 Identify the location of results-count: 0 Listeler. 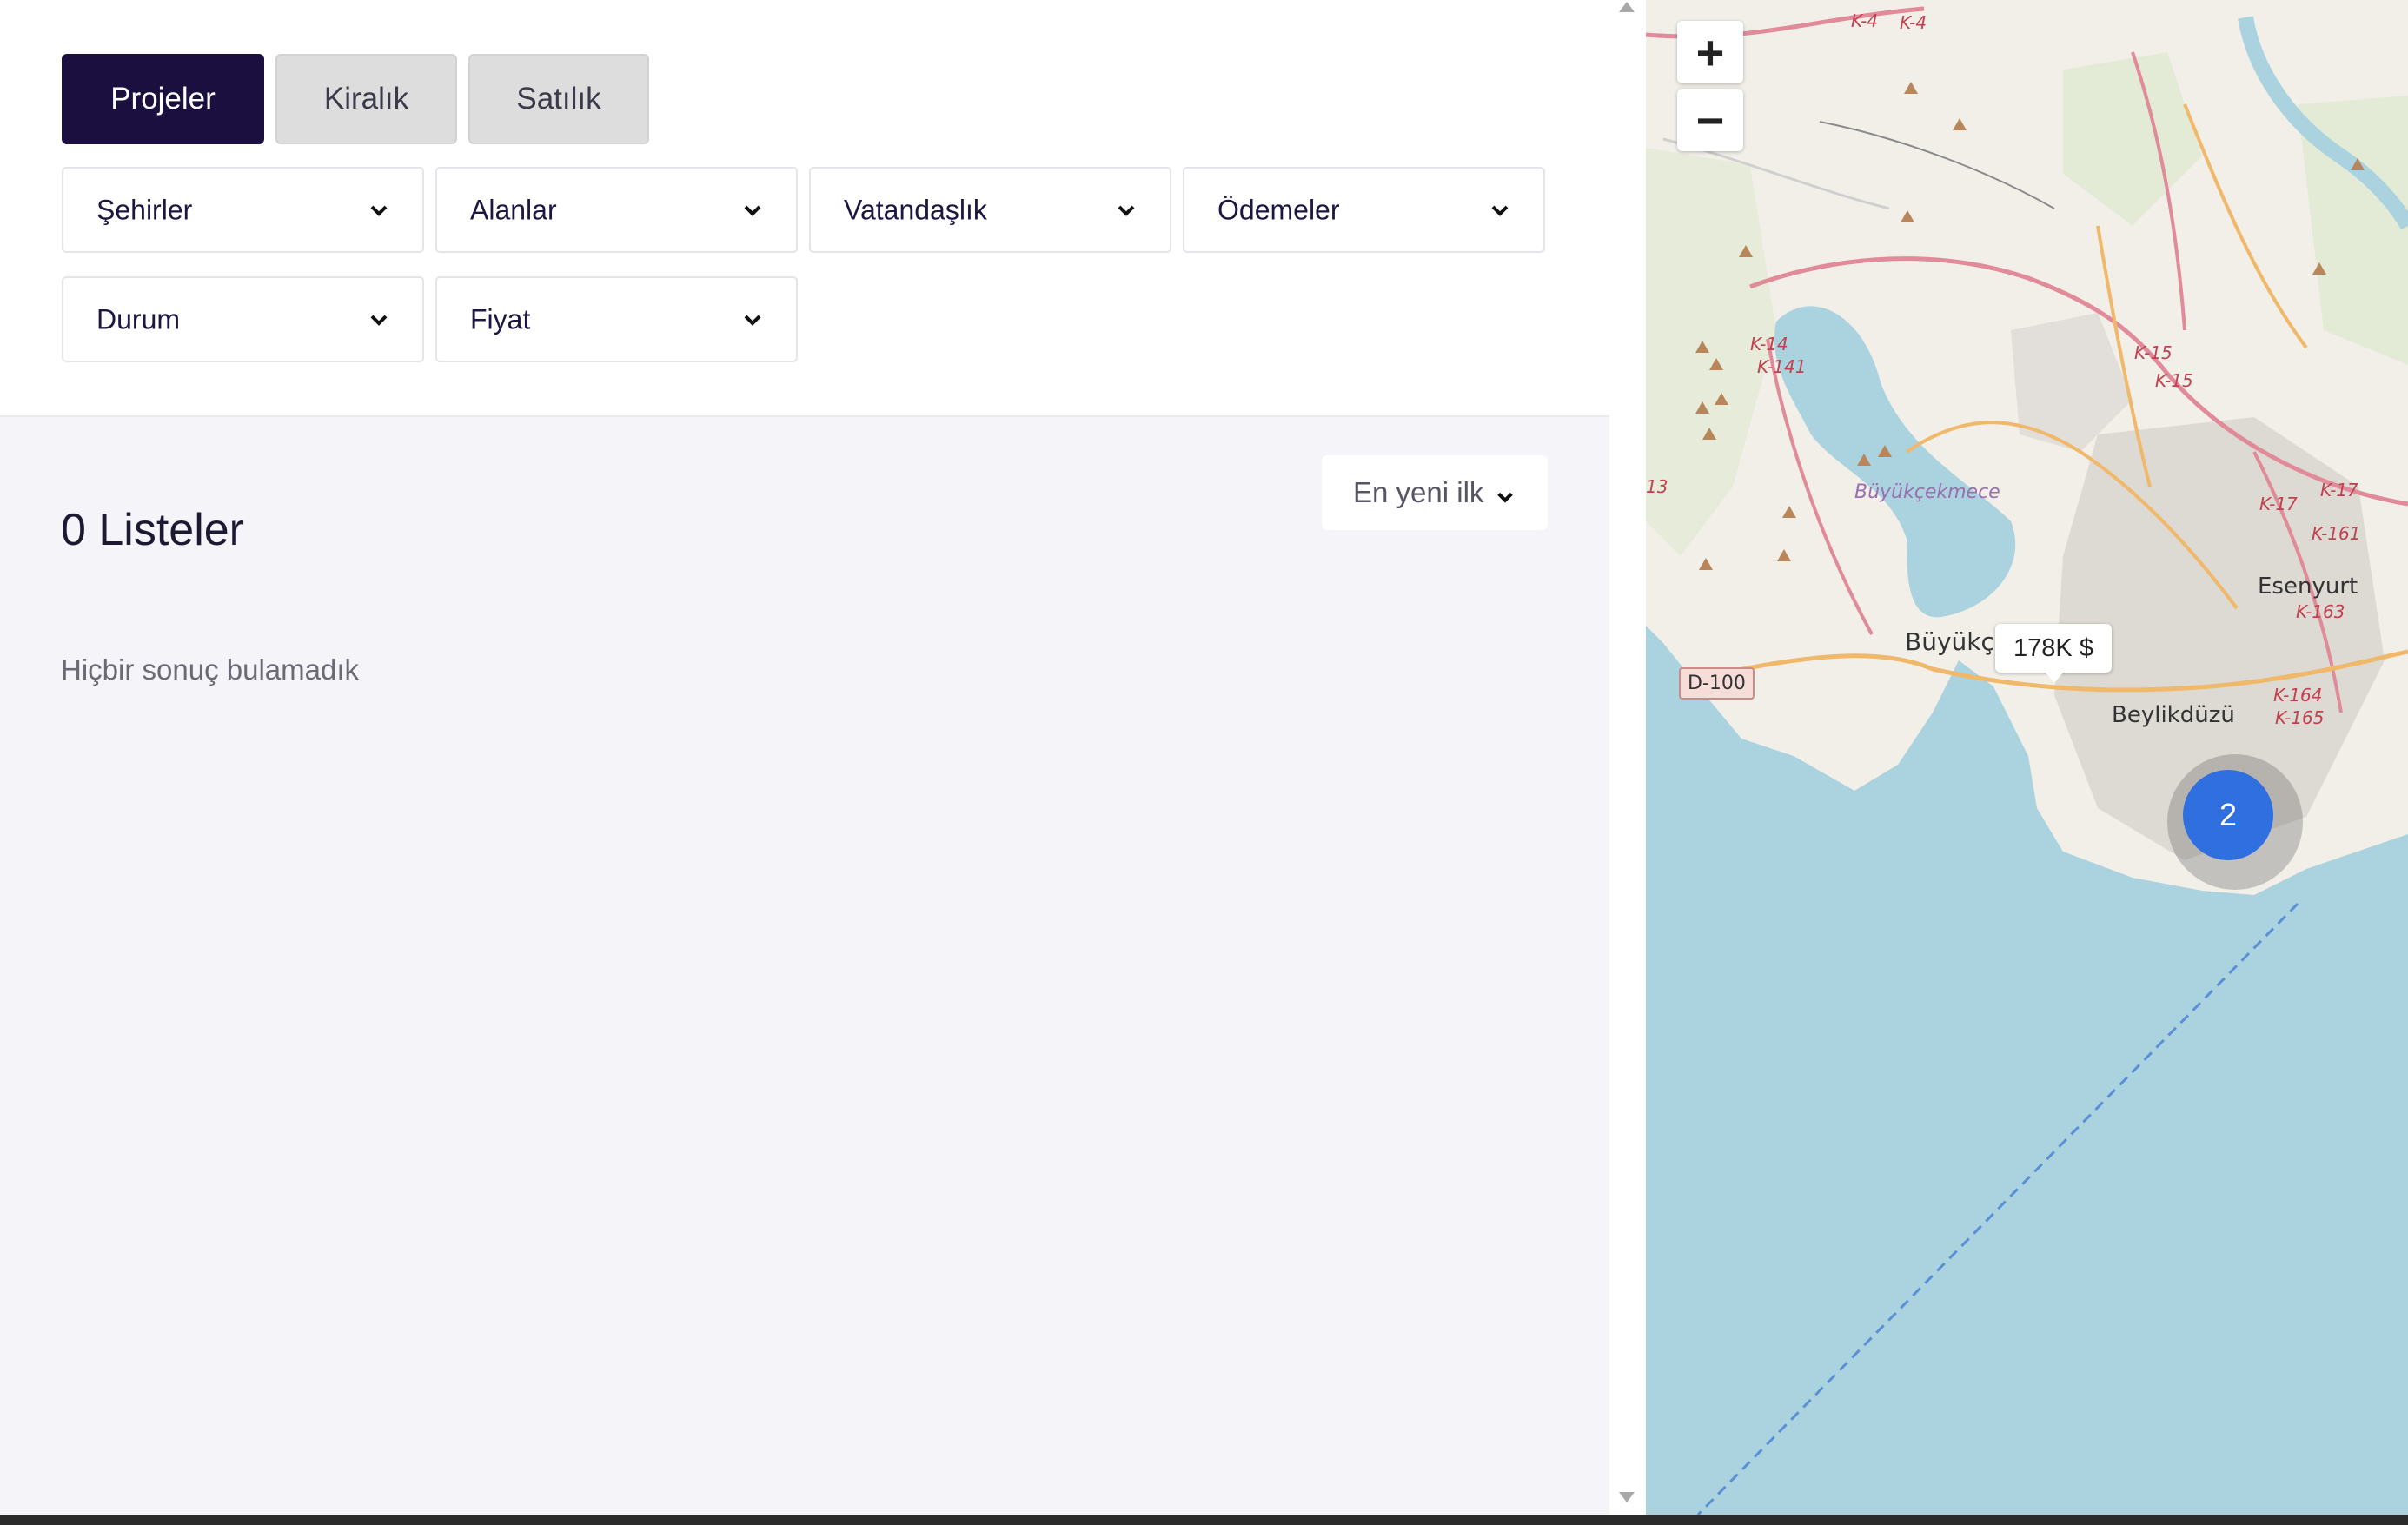
(152, 530).